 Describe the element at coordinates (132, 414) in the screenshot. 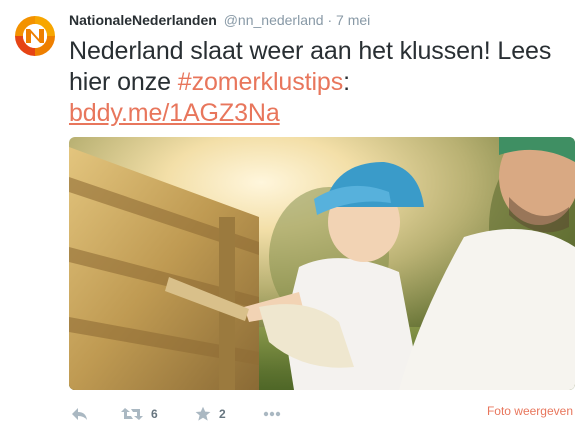

I see `retweet-icon` at that location.